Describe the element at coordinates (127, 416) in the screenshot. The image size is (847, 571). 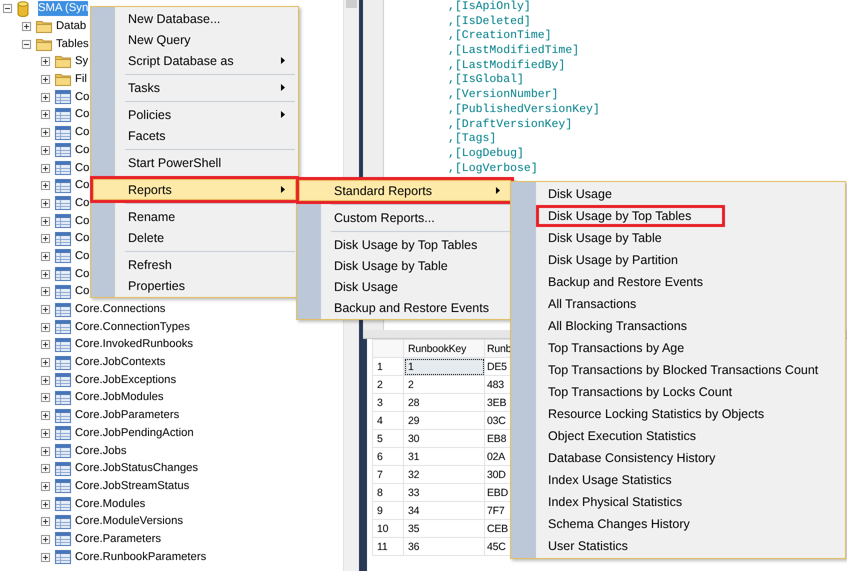
I see `tree-item: Core.JobParameters` at that location.